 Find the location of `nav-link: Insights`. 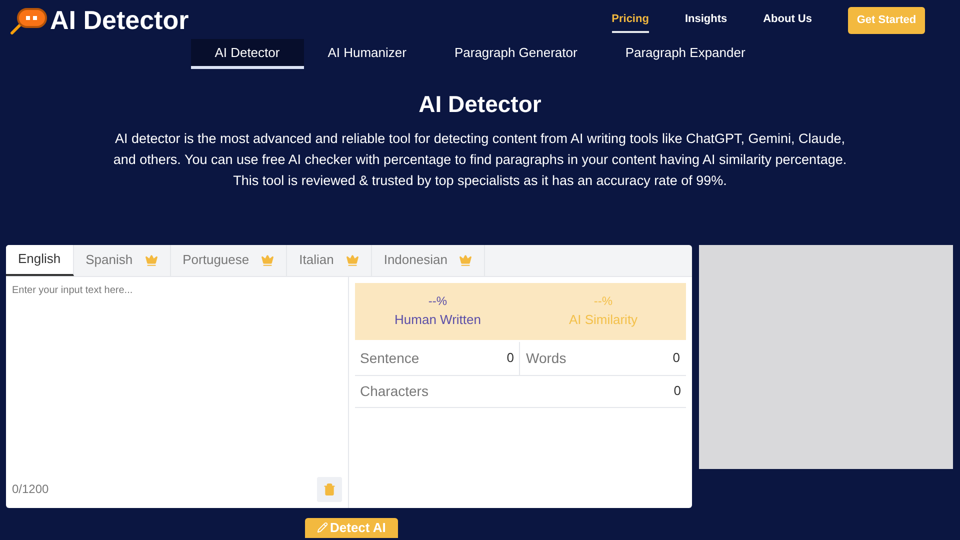

nav-link: Insights is located at coordinates (706, 20).